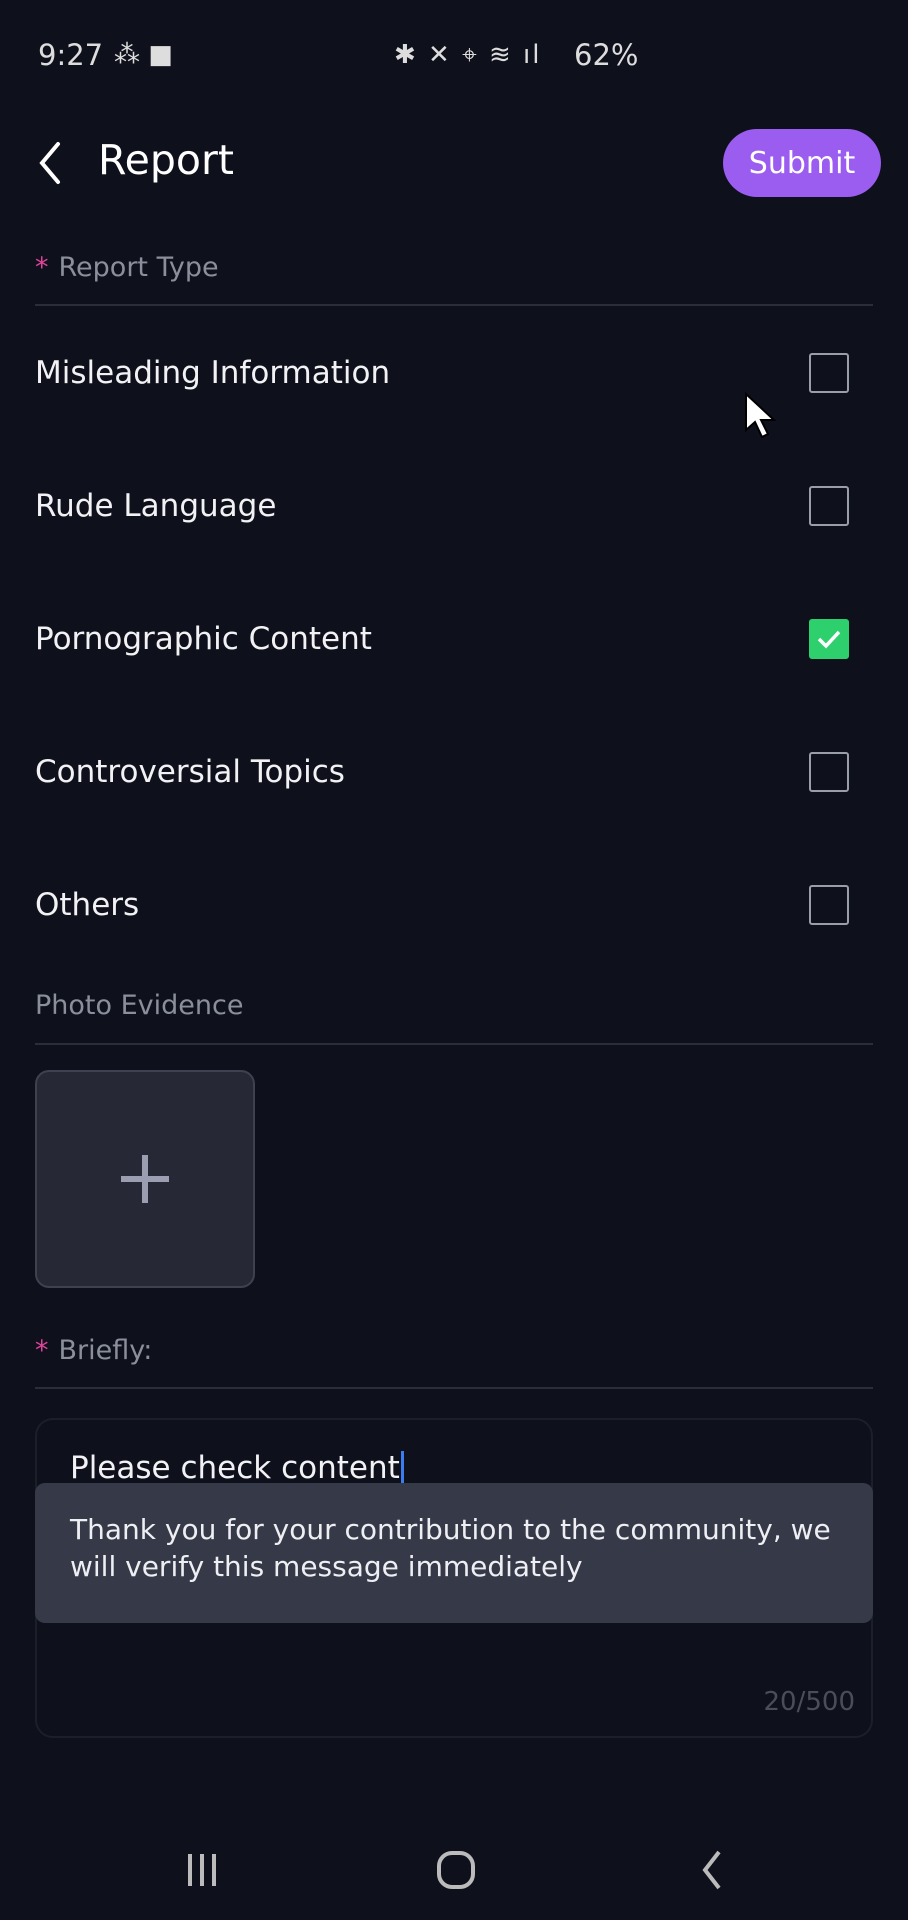 The height and width of the screenshot is (1920, 908). I want to click on recent-apps-icon, so click(202, 1870).